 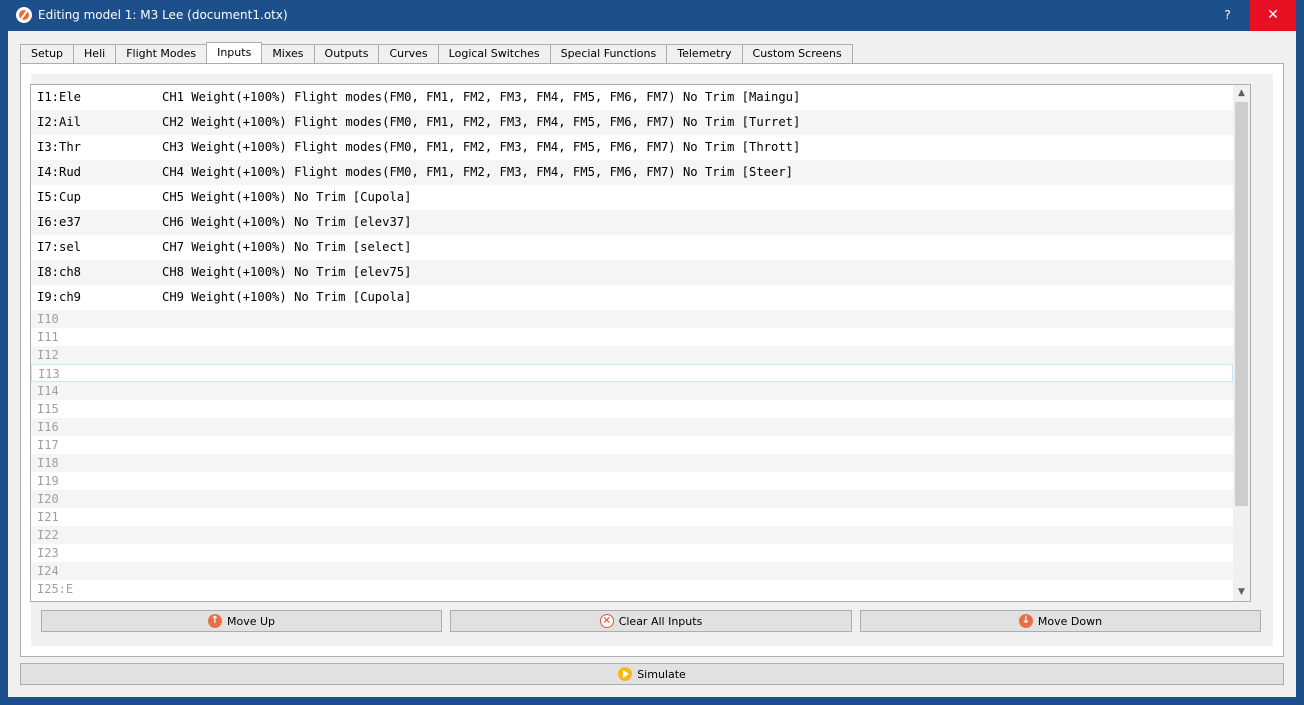 What do you see at coordinates (251, 621) in the screenshot?
I see `move-up-label: Move Up` at bounding box center [251, 621].